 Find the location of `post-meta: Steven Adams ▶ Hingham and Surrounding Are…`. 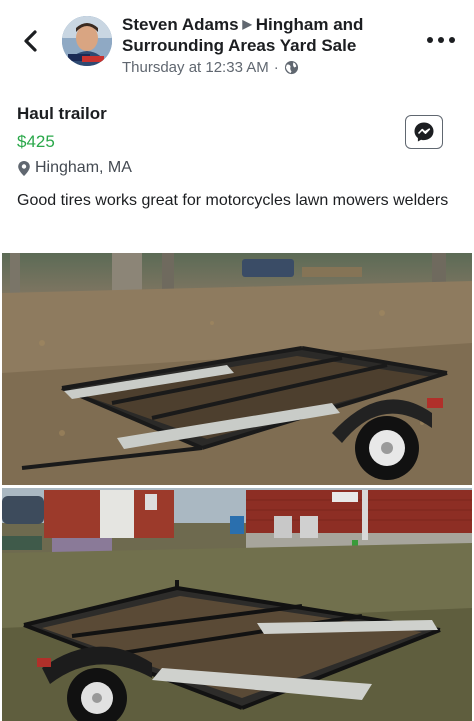

post-meta: Steven Adams ▶ Hingham and Surrounding Are… is located at coordinates (267, 45).